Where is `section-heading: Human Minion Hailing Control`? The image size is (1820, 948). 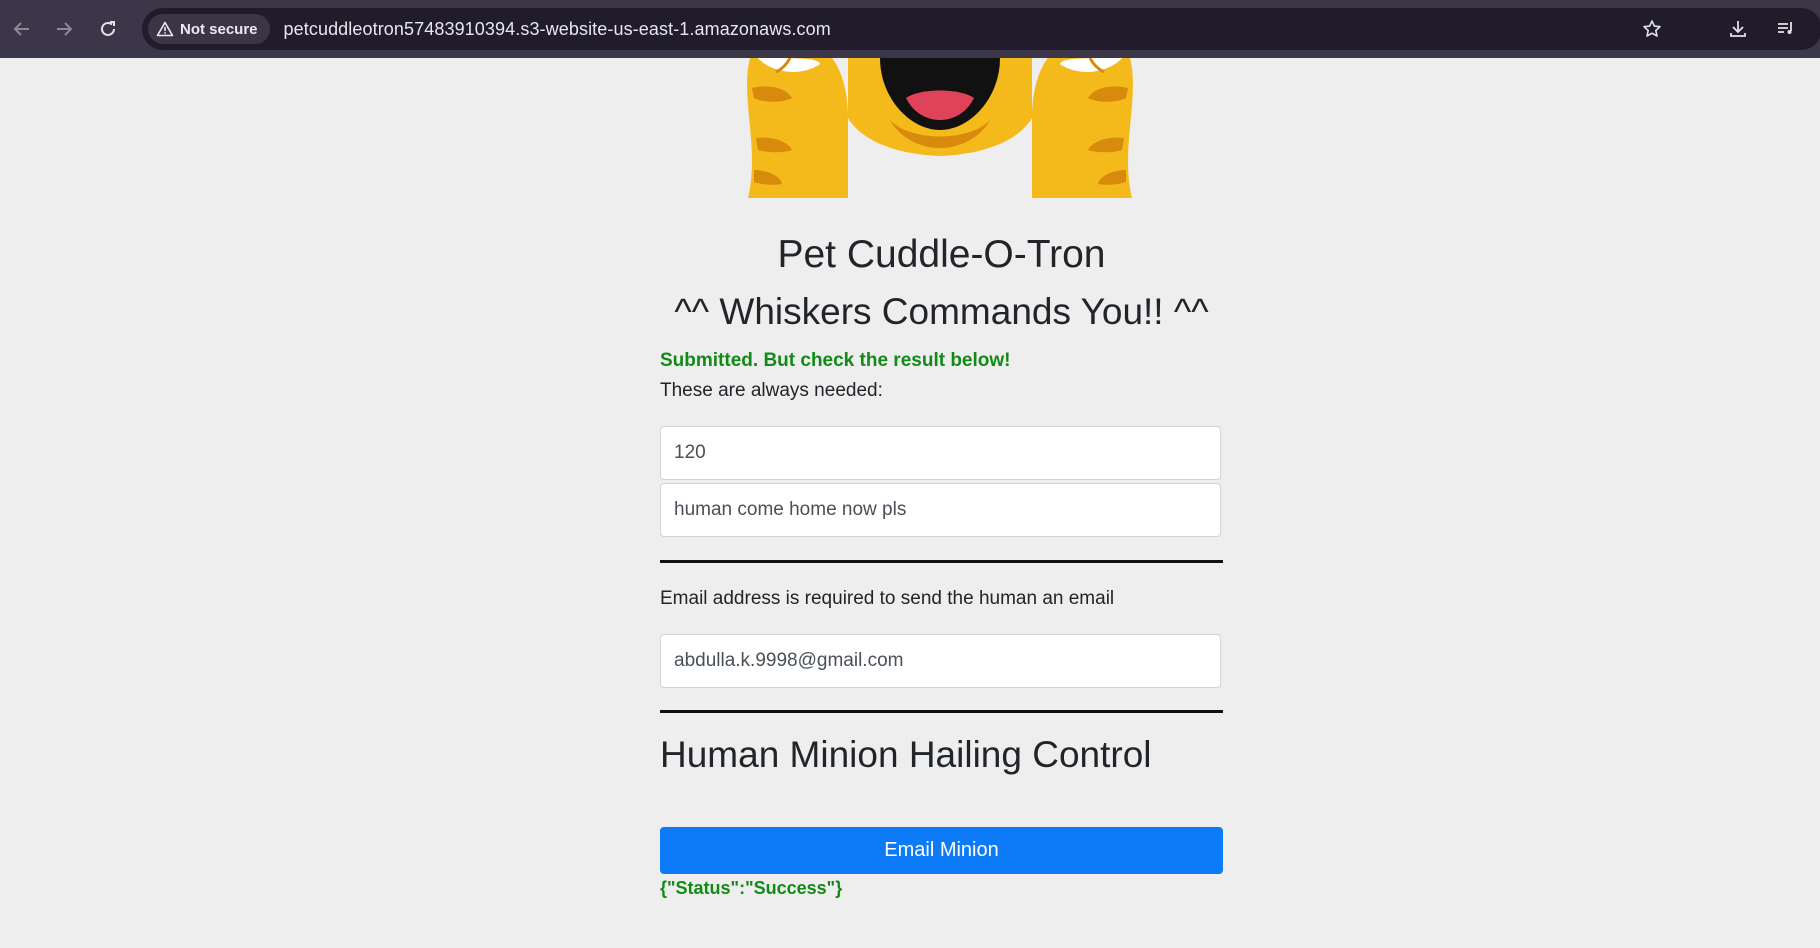 section-heading: Human Minion Hailing Control is located at coordinates (906, 754).